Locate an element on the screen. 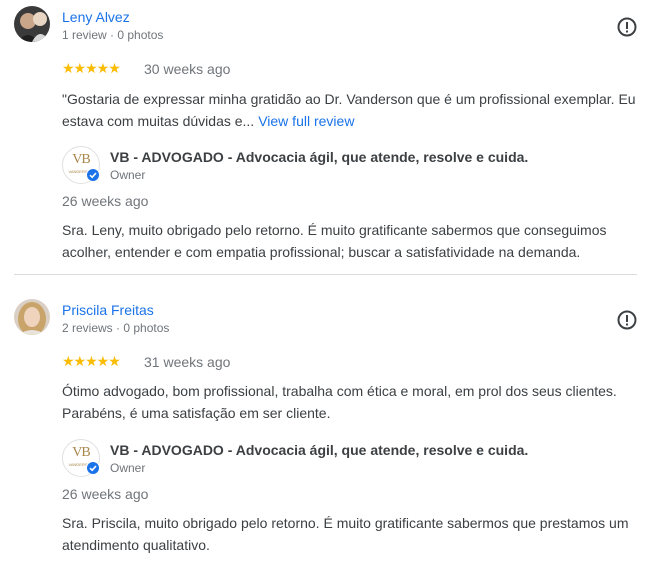 The height and width of the screenshot is (567, 664). review-date: 31 weeks ago is located at coordinates (187, 362).